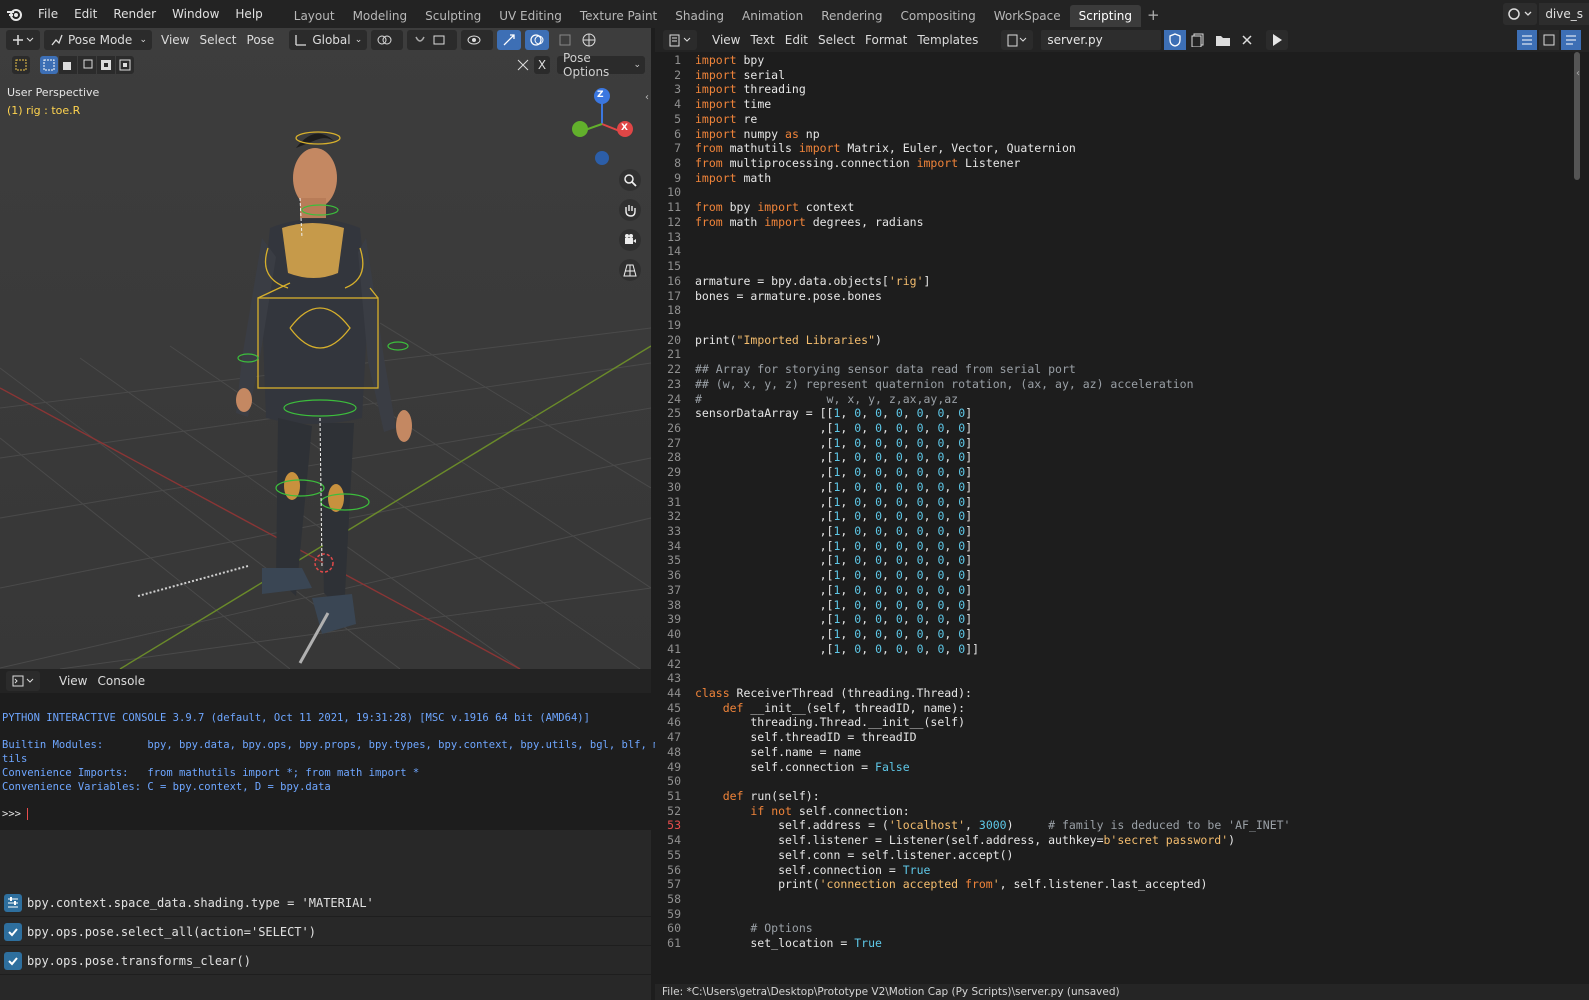 The width and height of the screenshot is (1589, 1000). I want to click on wireframe-shading-icon, so click(589, 40).